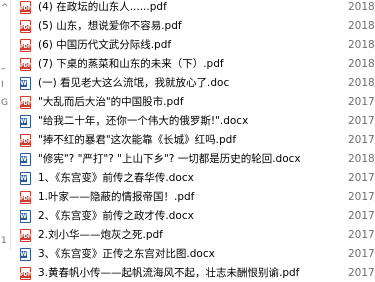  Describe the element at coordinates (4, 241) in the screenshot. I see `nav-glyph: 1` at that location.